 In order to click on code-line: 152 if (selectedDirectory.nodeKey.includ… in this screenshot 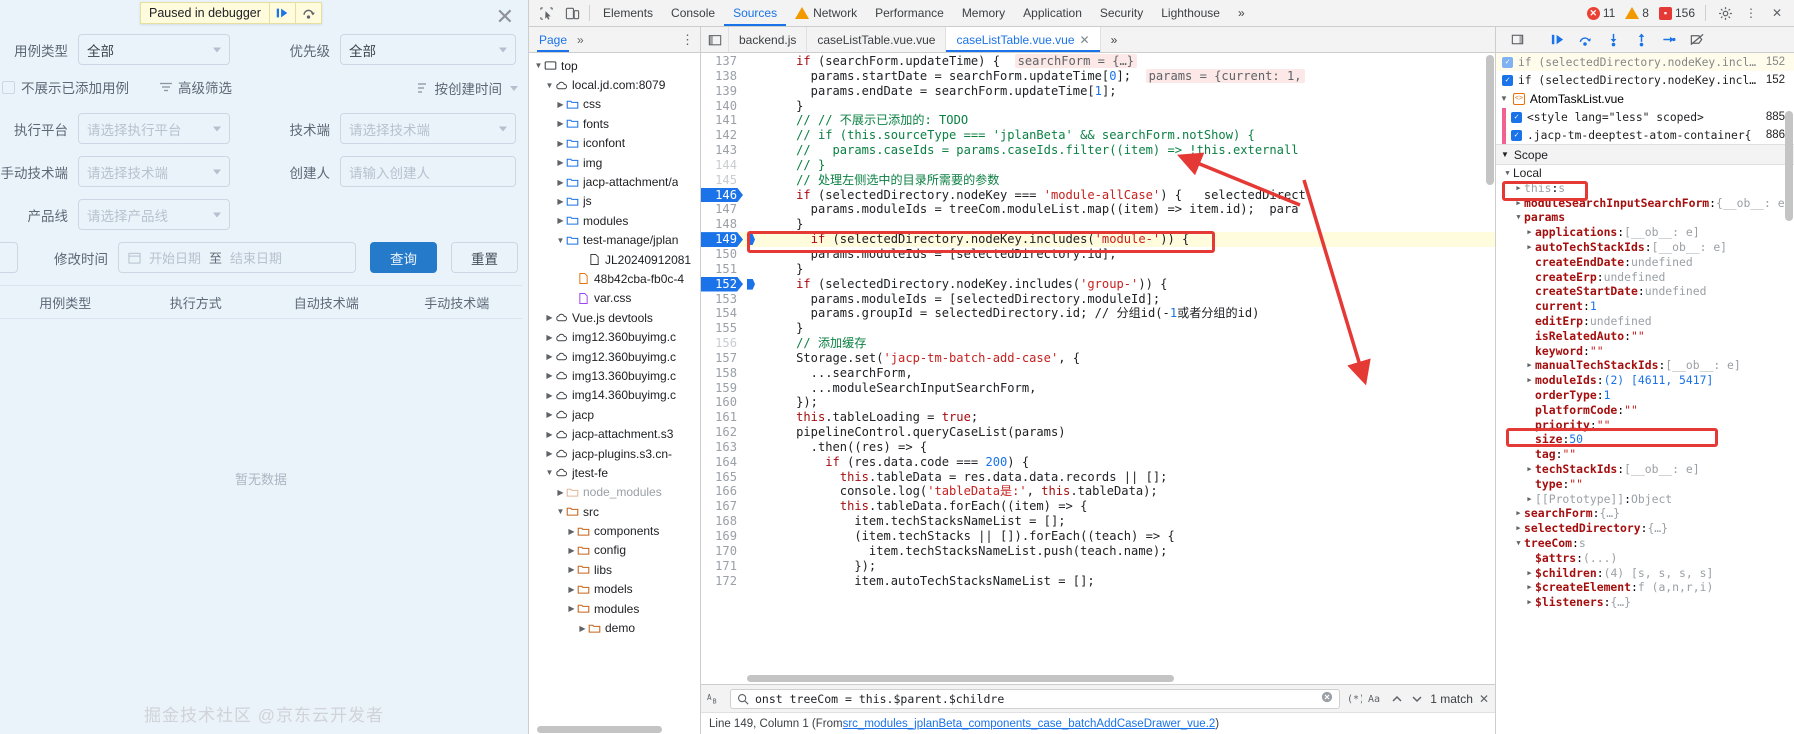, I will do `click(1098, 284)`.